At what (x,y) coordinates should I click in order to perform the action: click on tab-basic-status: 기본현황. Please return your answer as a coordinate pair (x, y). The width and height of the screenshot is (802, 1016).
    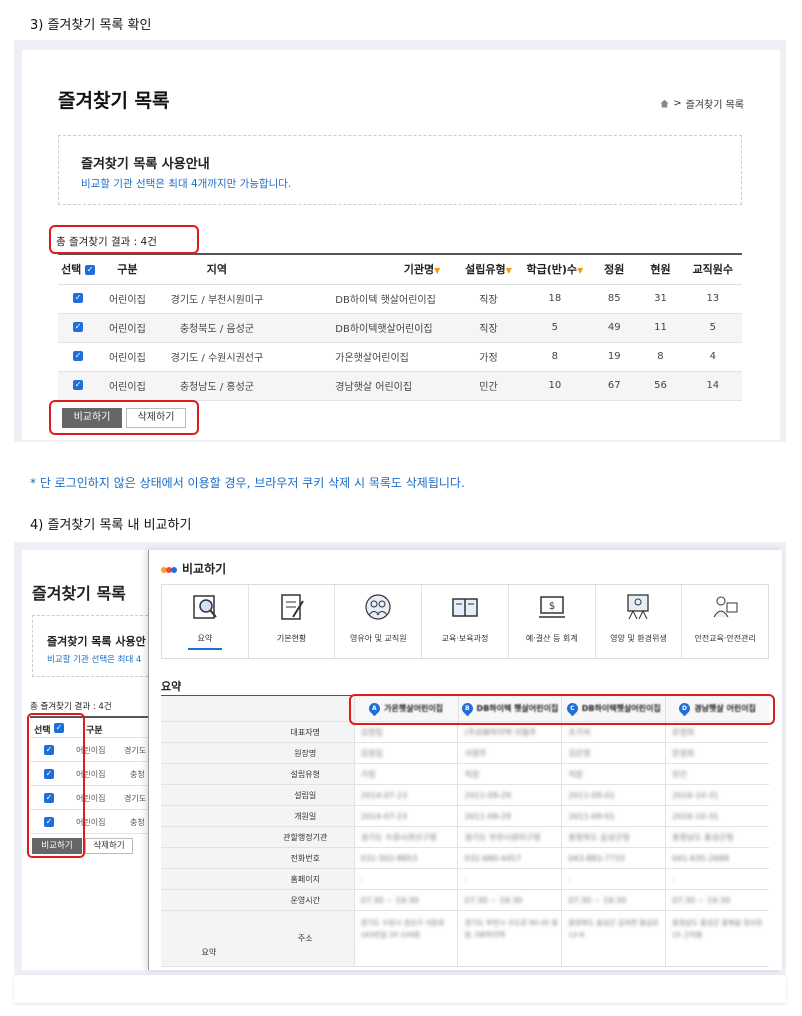
    Looking at the image, I should click on (292, 621).